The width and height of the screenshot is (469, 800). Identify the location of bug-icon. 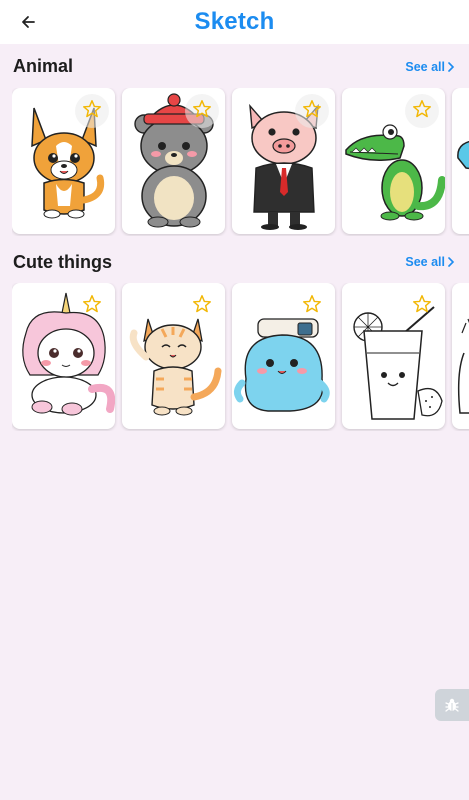
(452, 705).